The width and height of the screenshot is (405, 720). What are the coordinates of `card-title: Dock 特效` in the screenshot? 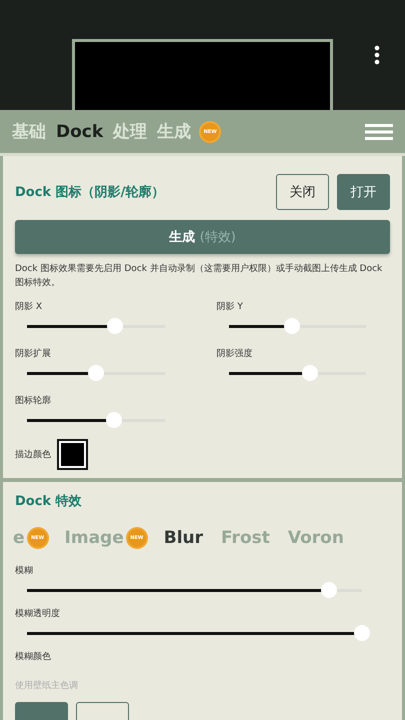 It's located at (49, 501).